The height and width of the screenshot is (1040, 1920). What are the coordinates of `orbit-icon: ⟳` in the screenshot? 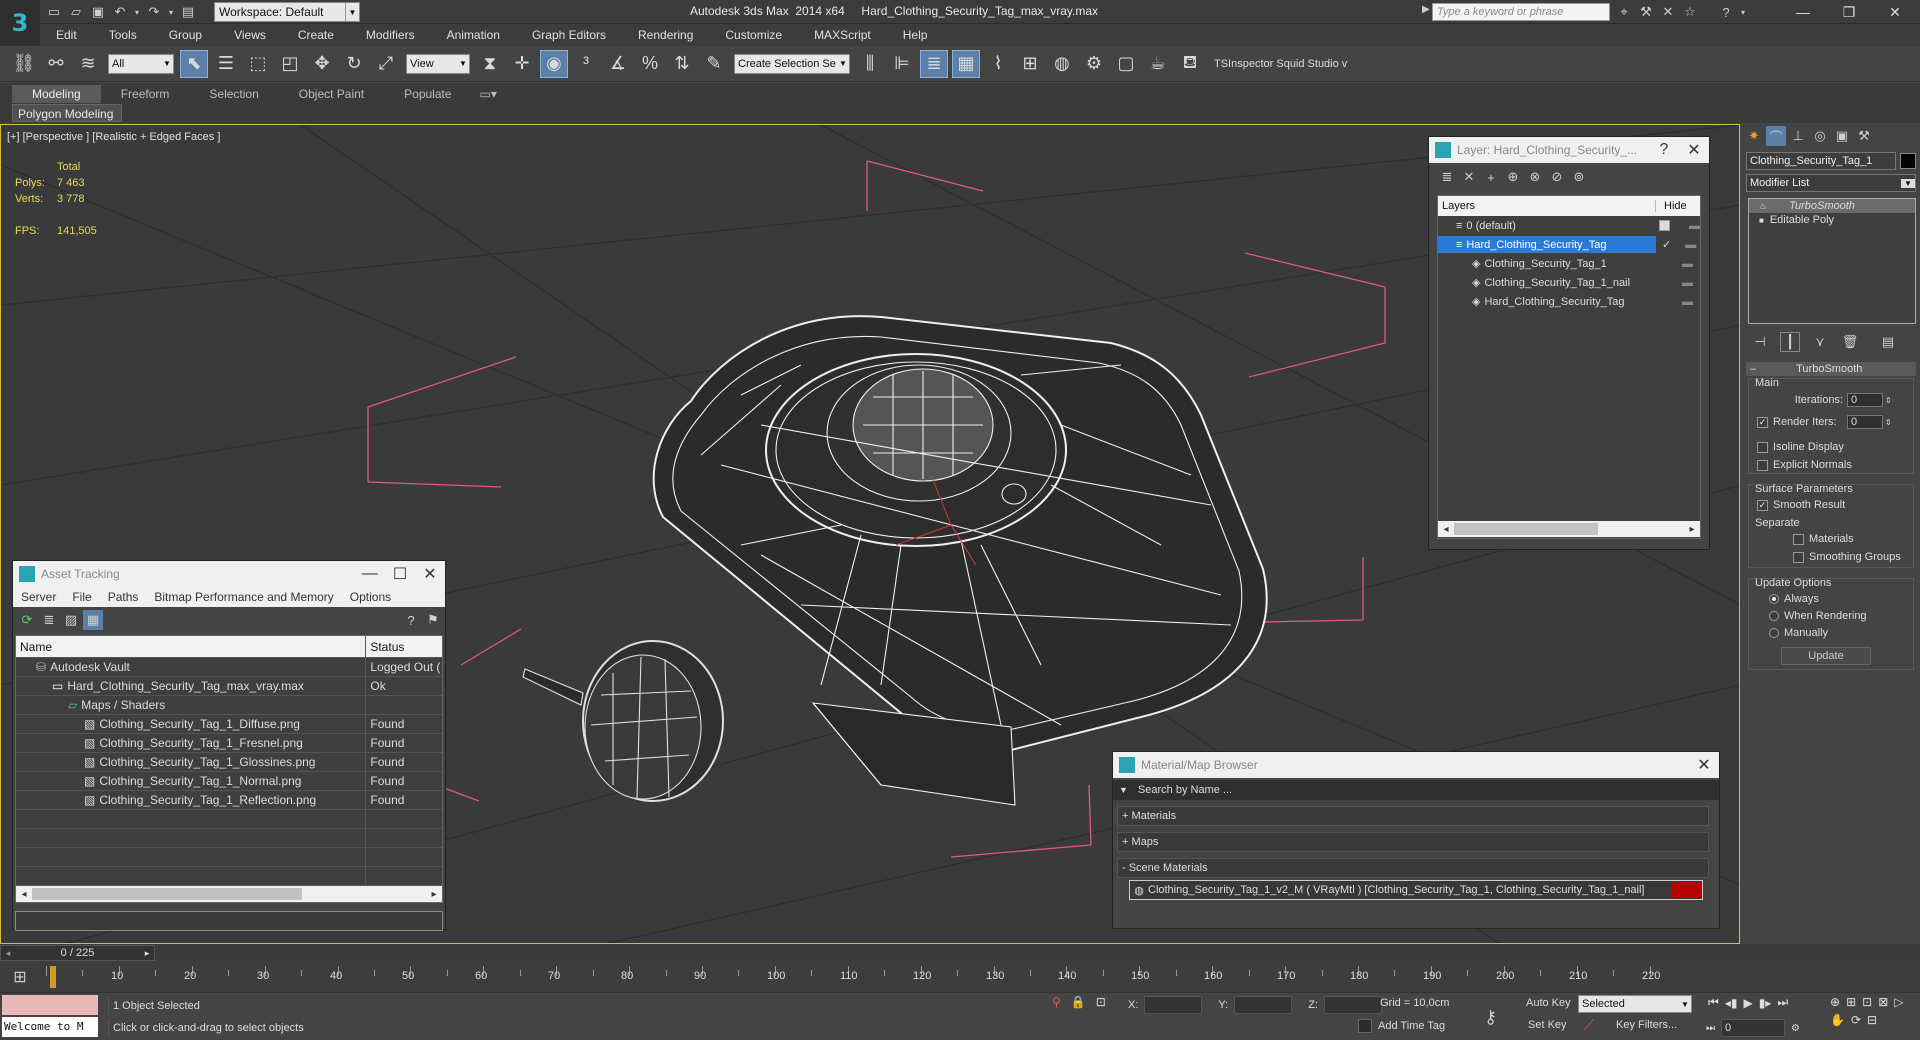 It's located at (1856, 1020).